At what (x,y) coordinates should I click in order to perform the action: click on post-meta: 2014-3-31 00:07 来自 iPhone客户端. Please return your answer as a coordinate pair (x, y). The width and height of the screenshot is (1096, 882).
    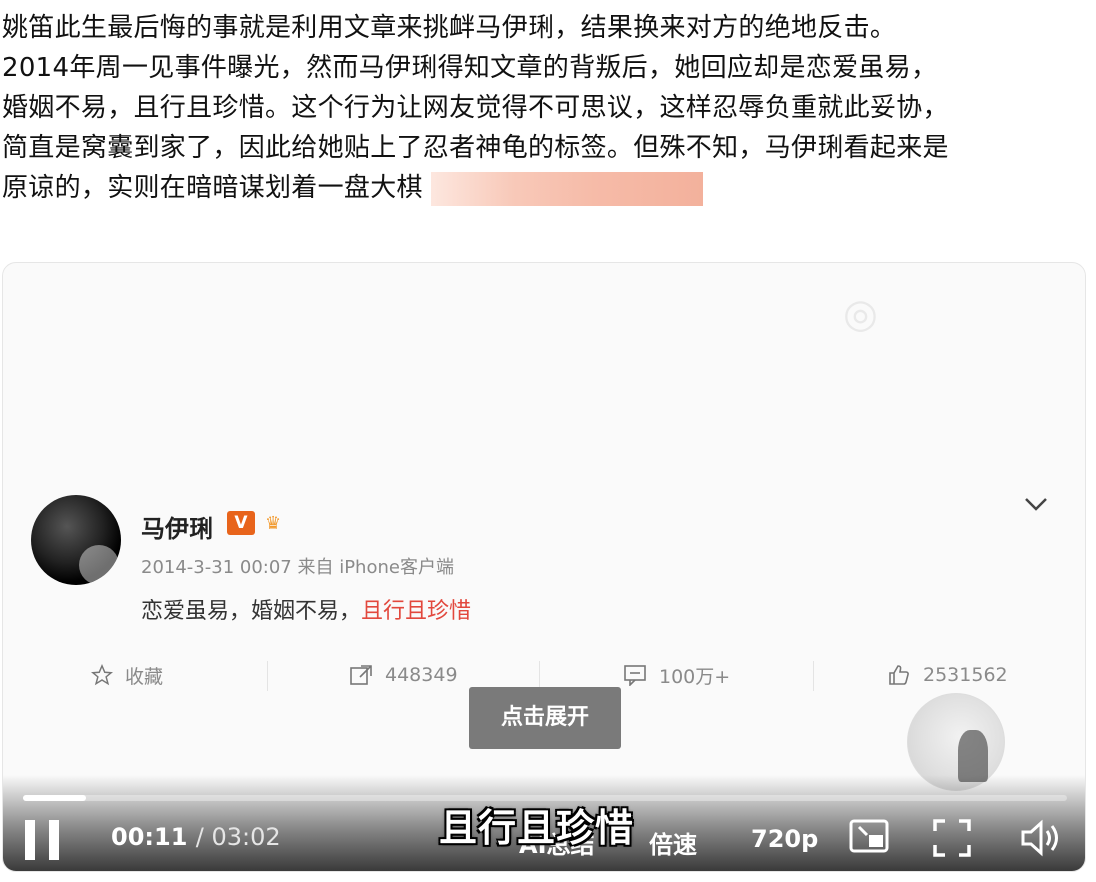
    Looking at the image, I should click on (297, 567).